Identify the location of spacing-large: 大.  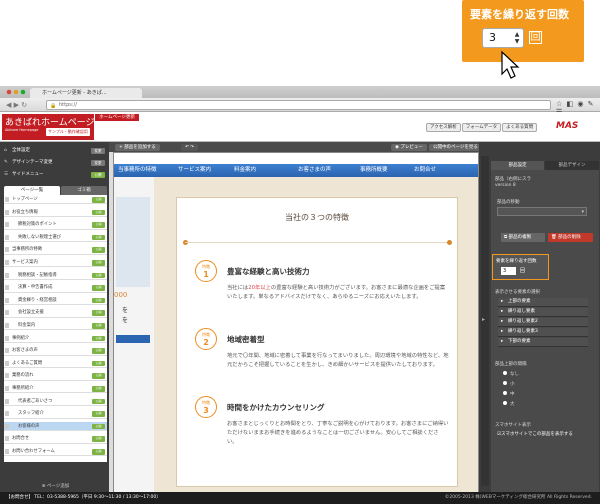
(509, 404).